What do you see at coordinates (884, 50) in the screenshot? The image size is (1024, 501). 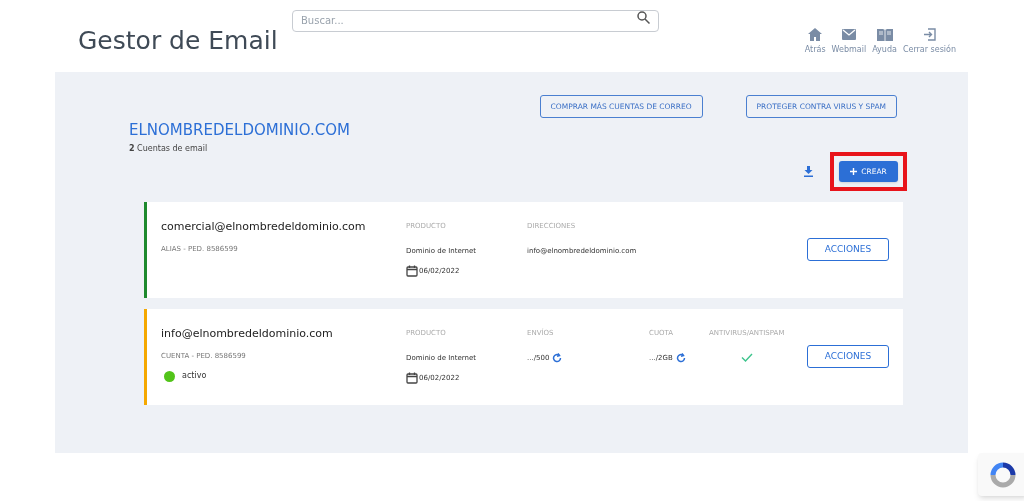 I see `nav-label: Ayuda` at bounding box center [884, 50].